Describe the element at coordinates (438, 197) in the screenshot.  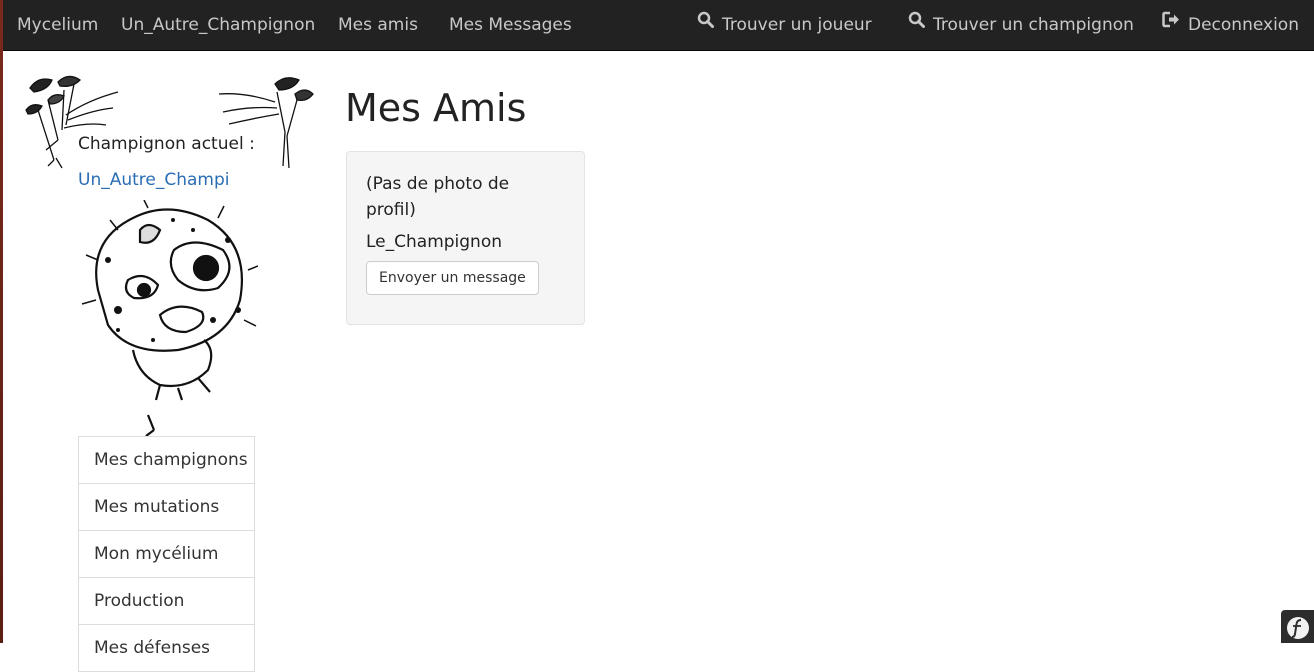
I see `no-profile-photo-placeholder: (Pas de photo de profil)` at that location.